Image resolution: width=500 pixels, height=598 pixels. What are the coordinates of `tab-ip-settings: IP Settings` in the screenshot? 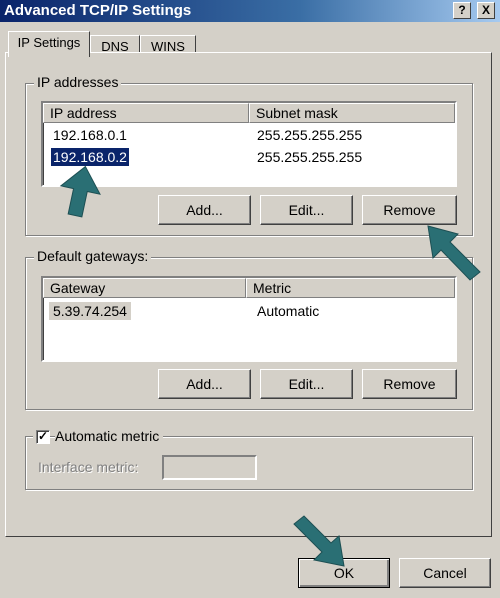 It's located at (49, 44).